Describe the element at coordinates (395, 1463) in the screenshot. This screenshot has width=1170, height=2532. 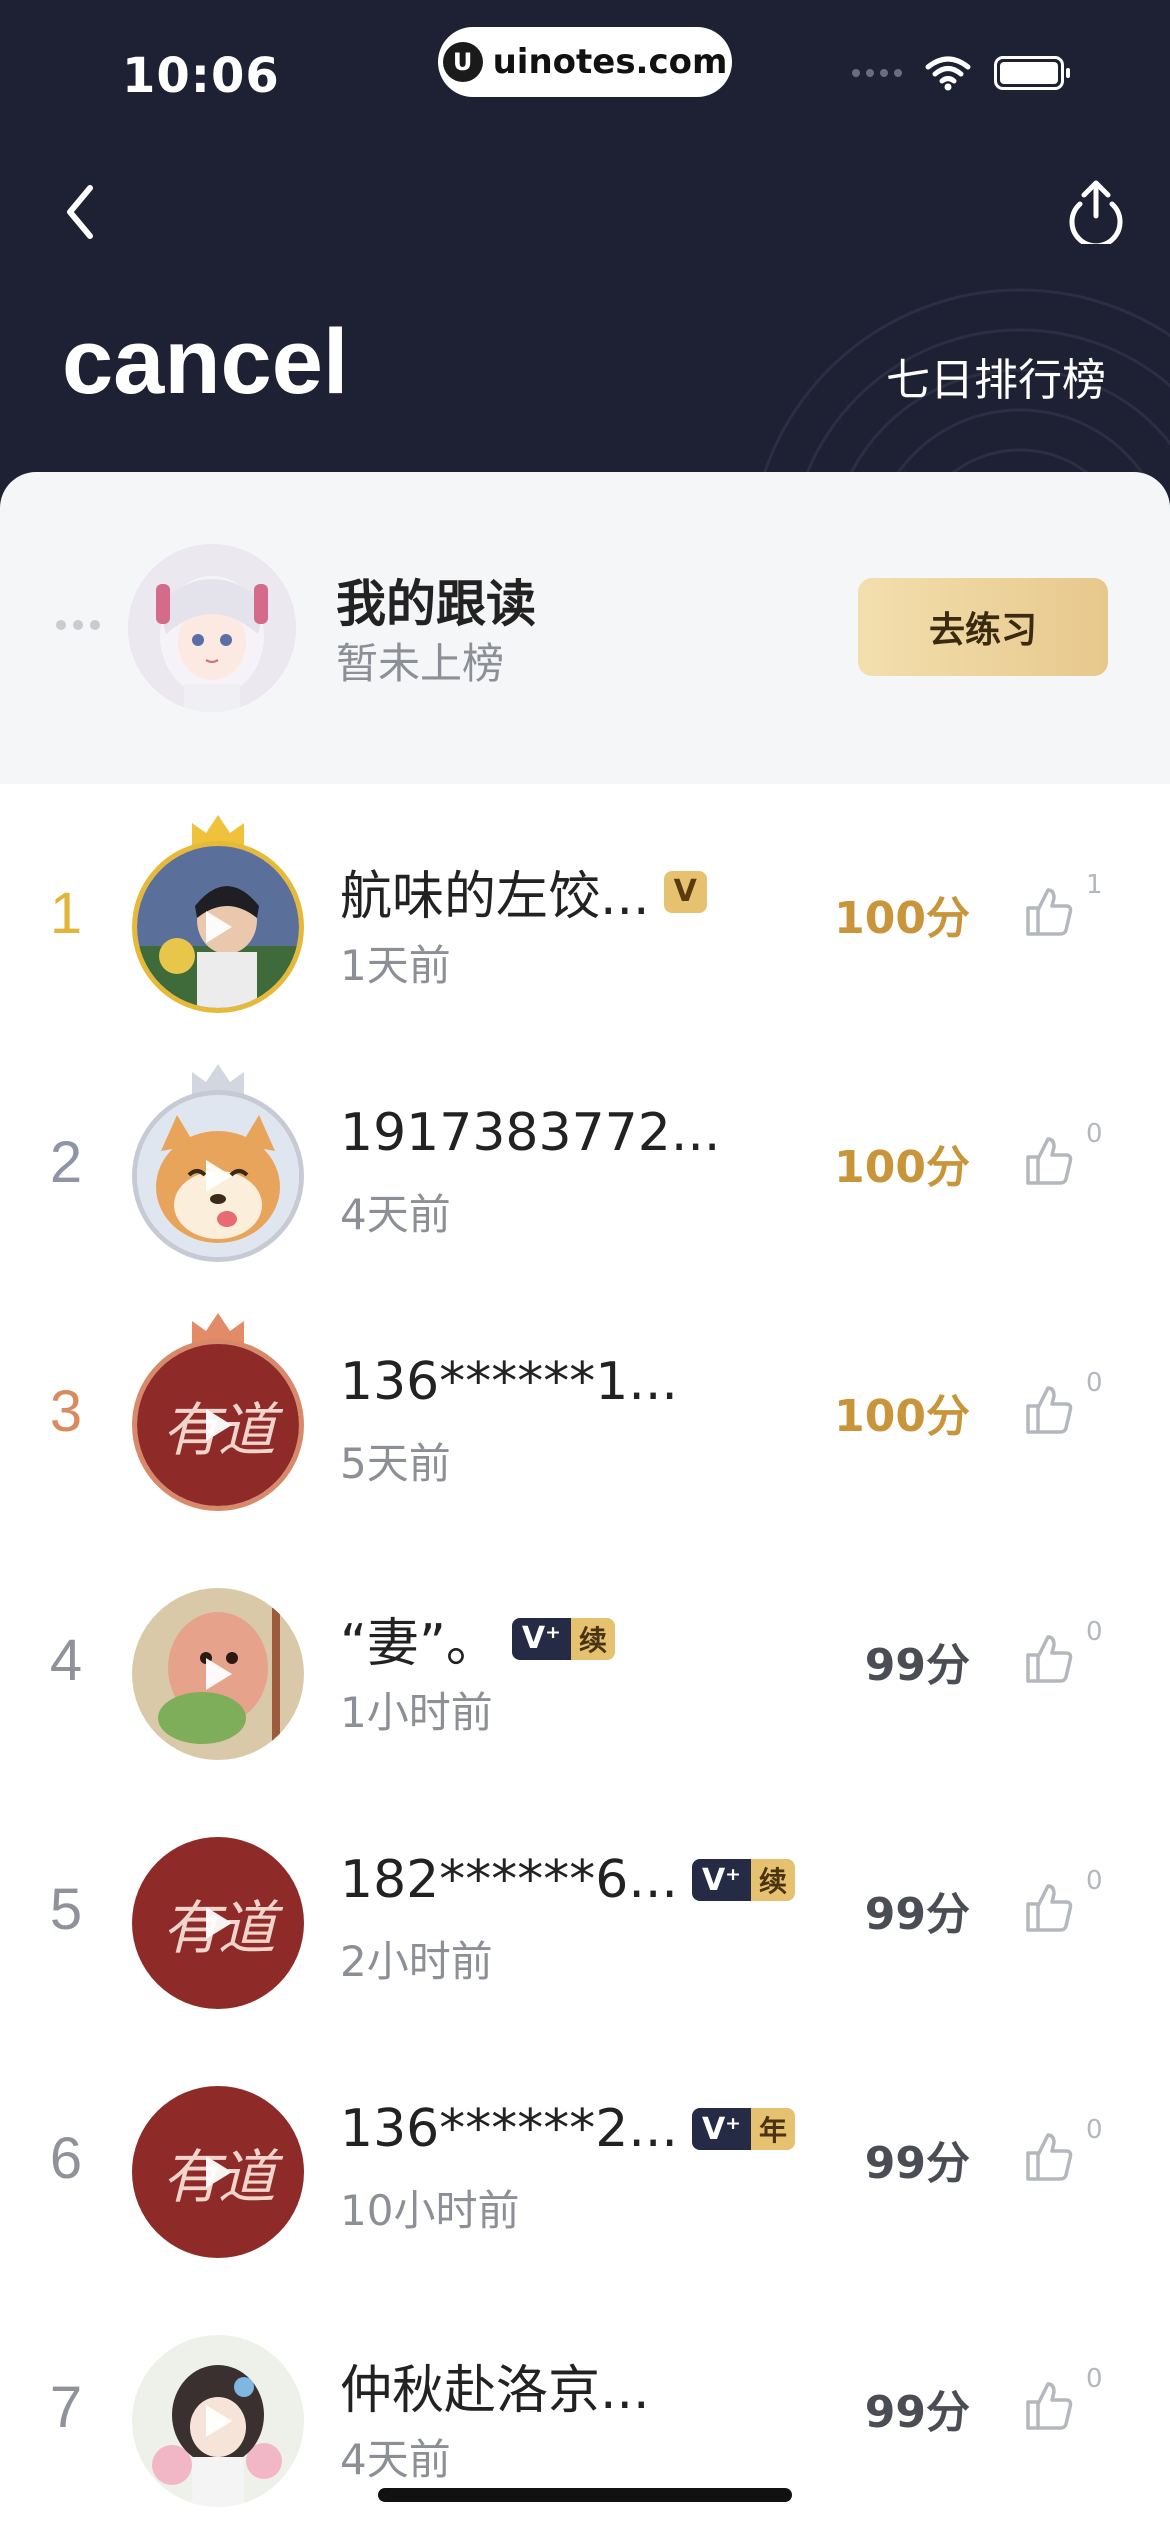
I see `post-time: 5天前` at that location.